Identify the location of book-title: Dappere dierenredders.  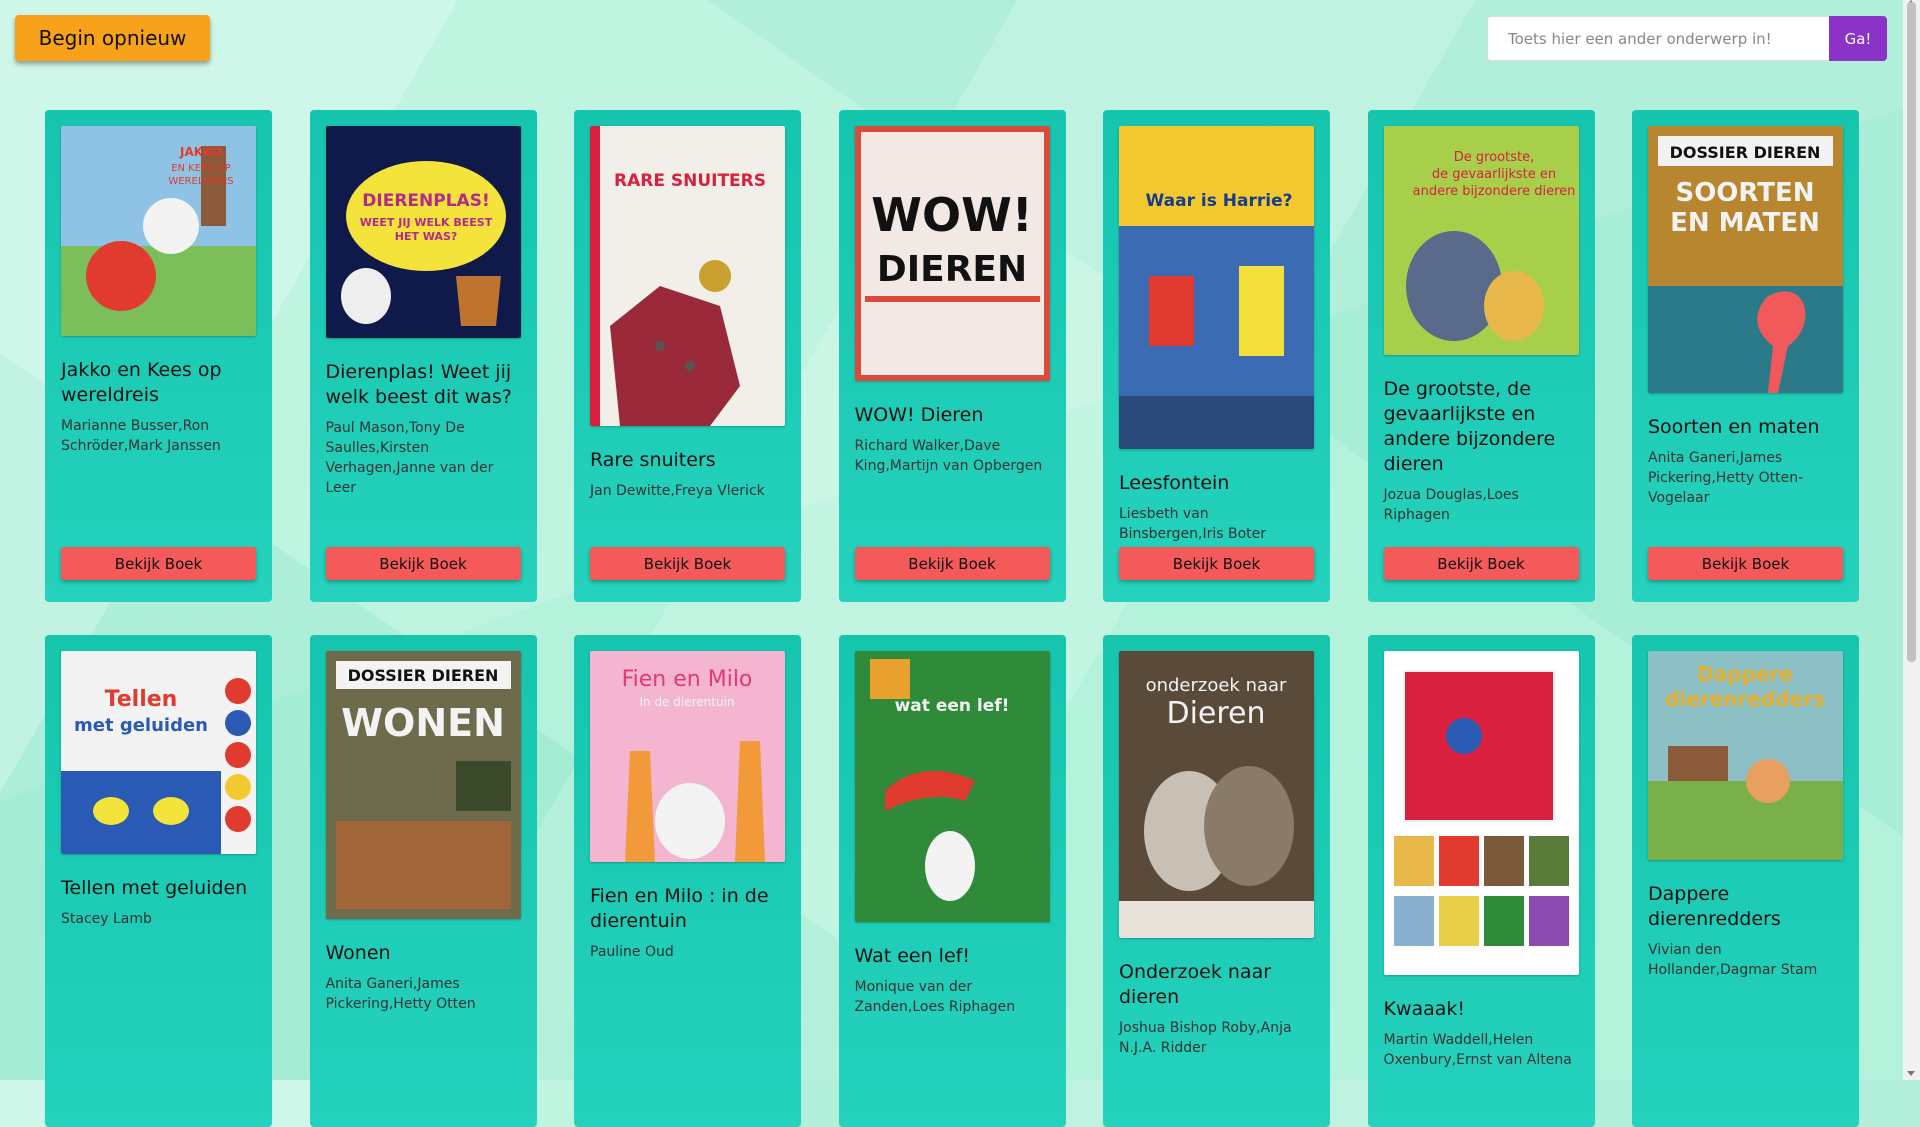
(1714, 906).